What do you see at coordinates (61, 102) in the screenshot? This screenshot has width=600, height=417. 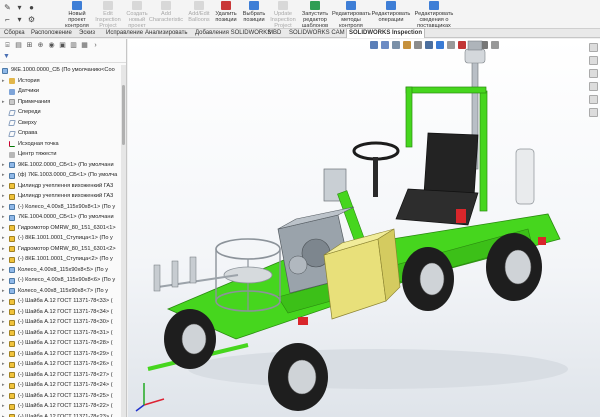 I see `tree-item: ▸ Примечания` at bounding box center [61, 102].